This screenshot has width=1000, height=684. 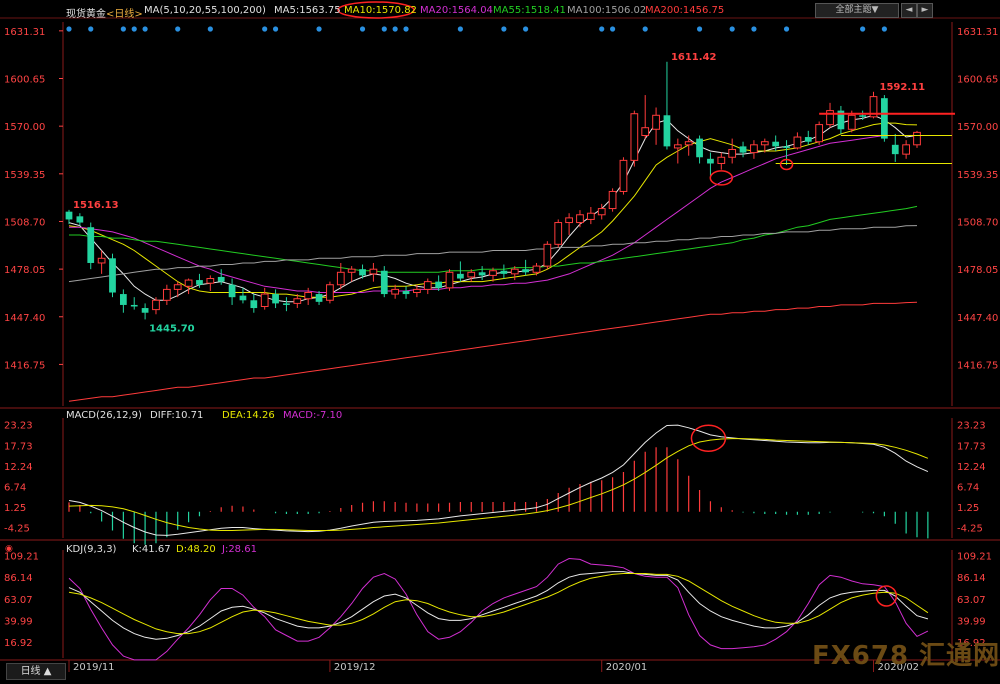 What do you see at coordinates (307, 10) in the screenshot?
I see `ma5-value: MA5:1563.75` at bounding box center [307, 10].